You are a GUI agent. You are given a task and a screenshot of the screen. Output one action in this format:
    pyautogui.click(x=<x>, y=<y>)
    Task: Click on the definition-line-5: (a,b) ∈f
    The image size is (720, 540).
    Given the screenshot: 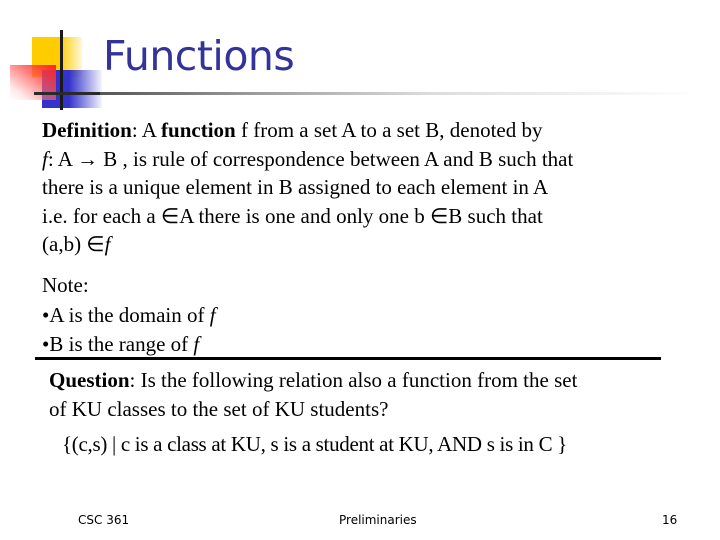 What is the action you would take?
    pyautogui.click(x=307, y=244)
    